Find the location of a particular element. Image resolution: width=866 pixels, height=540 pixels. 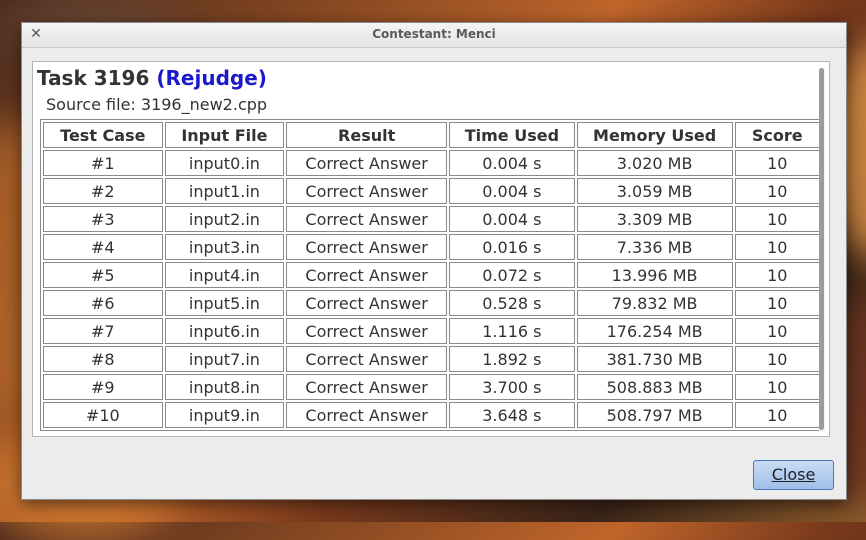

input-file-cell: input4.in is located at coordinates (224, 275).